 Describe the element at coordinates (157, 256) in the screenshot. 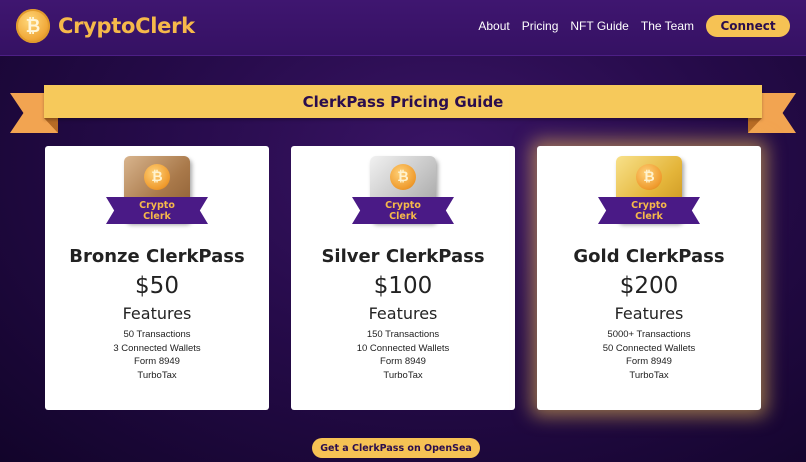

I see `card-title: Bronze ClerkPass` at that location.